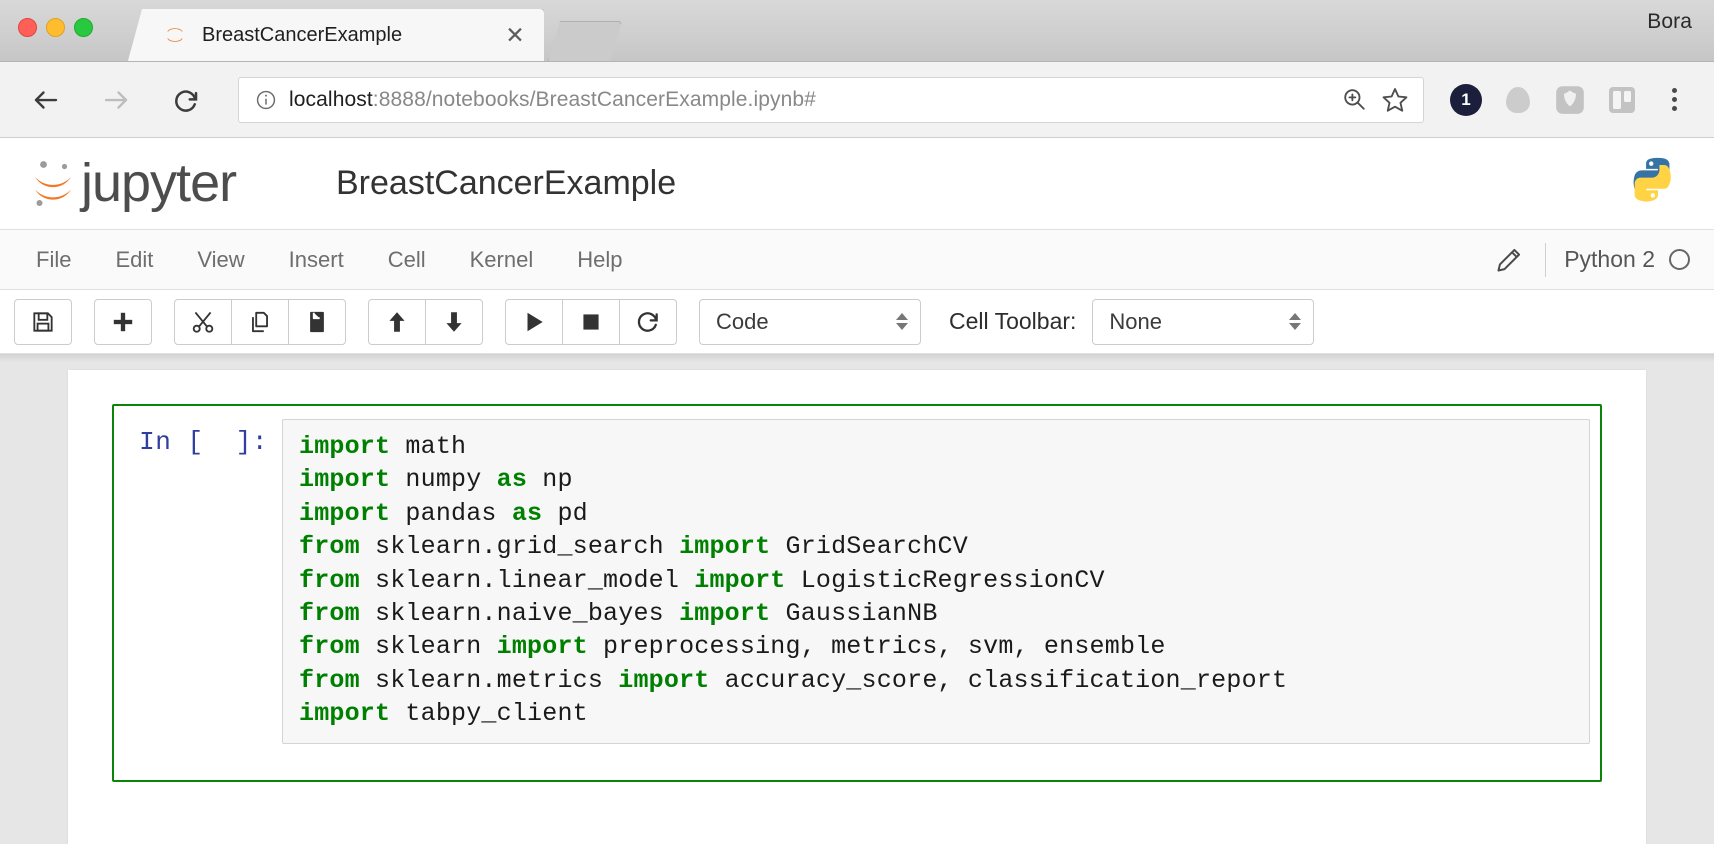 The image size is (1714, 844). What do you see at coordinates (534, 321) in the screenshot?
I see `run-cell-button` at bounding box center [534, 321].